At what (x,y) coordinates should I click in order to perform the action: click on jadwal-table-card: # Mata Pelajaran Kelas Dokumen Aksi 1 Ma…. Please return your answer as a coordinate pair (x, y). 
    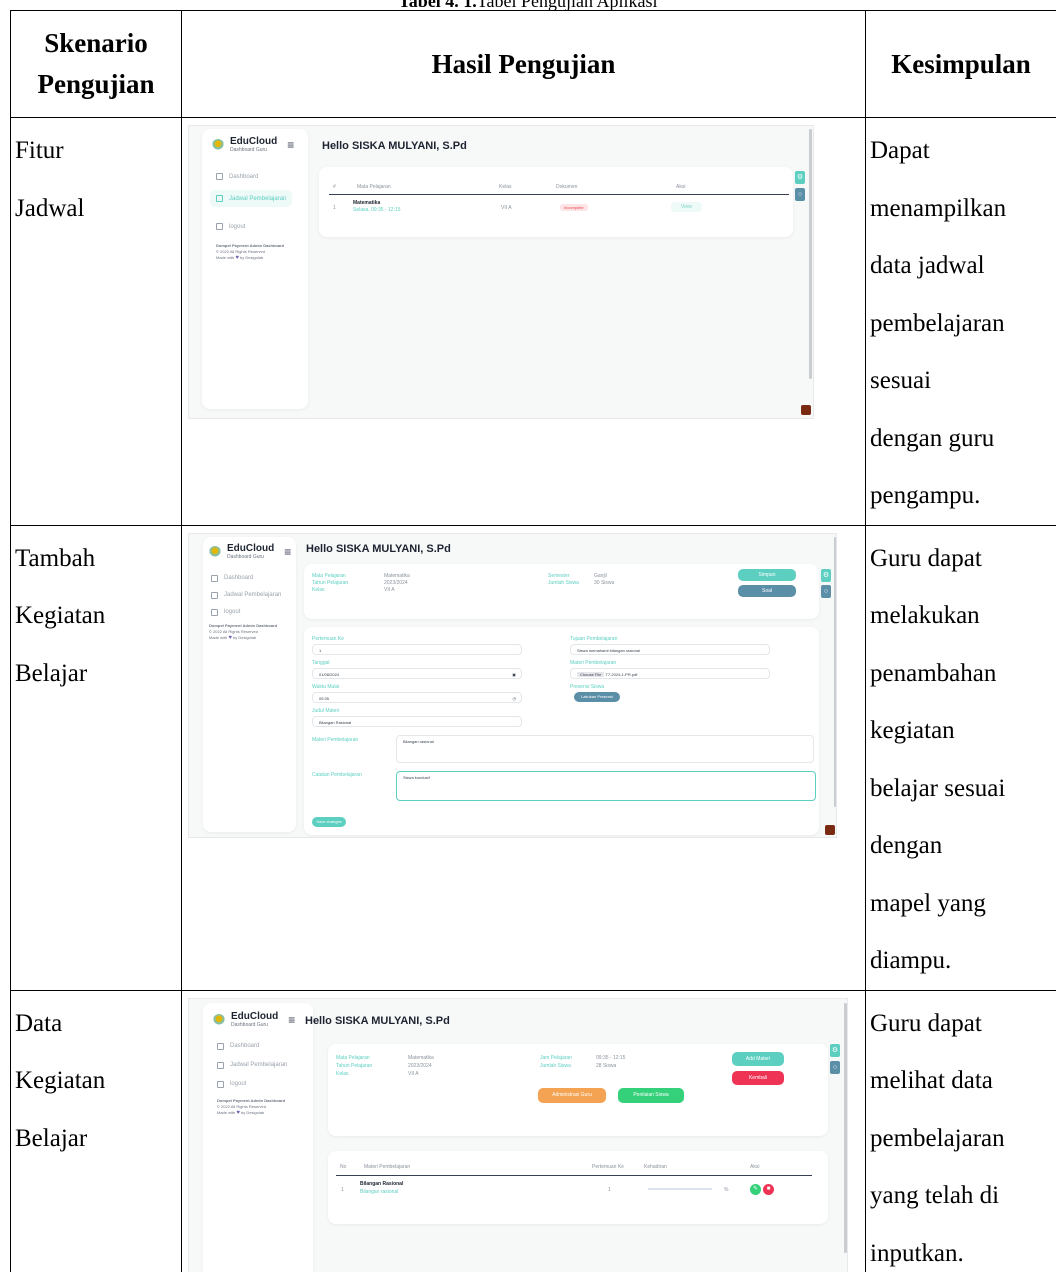
    Looking at the image, I should click on (556, 202).